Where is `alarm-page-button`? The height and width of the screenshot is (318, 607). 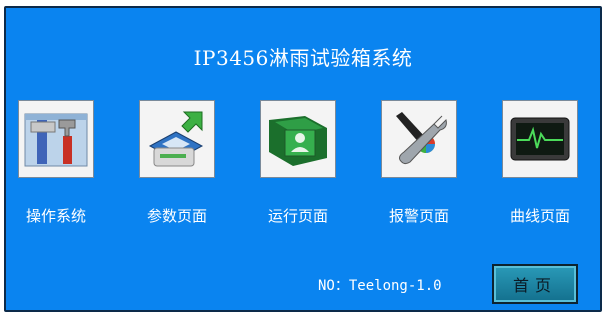 alarm-page-button is located at coordinates (419, 139).